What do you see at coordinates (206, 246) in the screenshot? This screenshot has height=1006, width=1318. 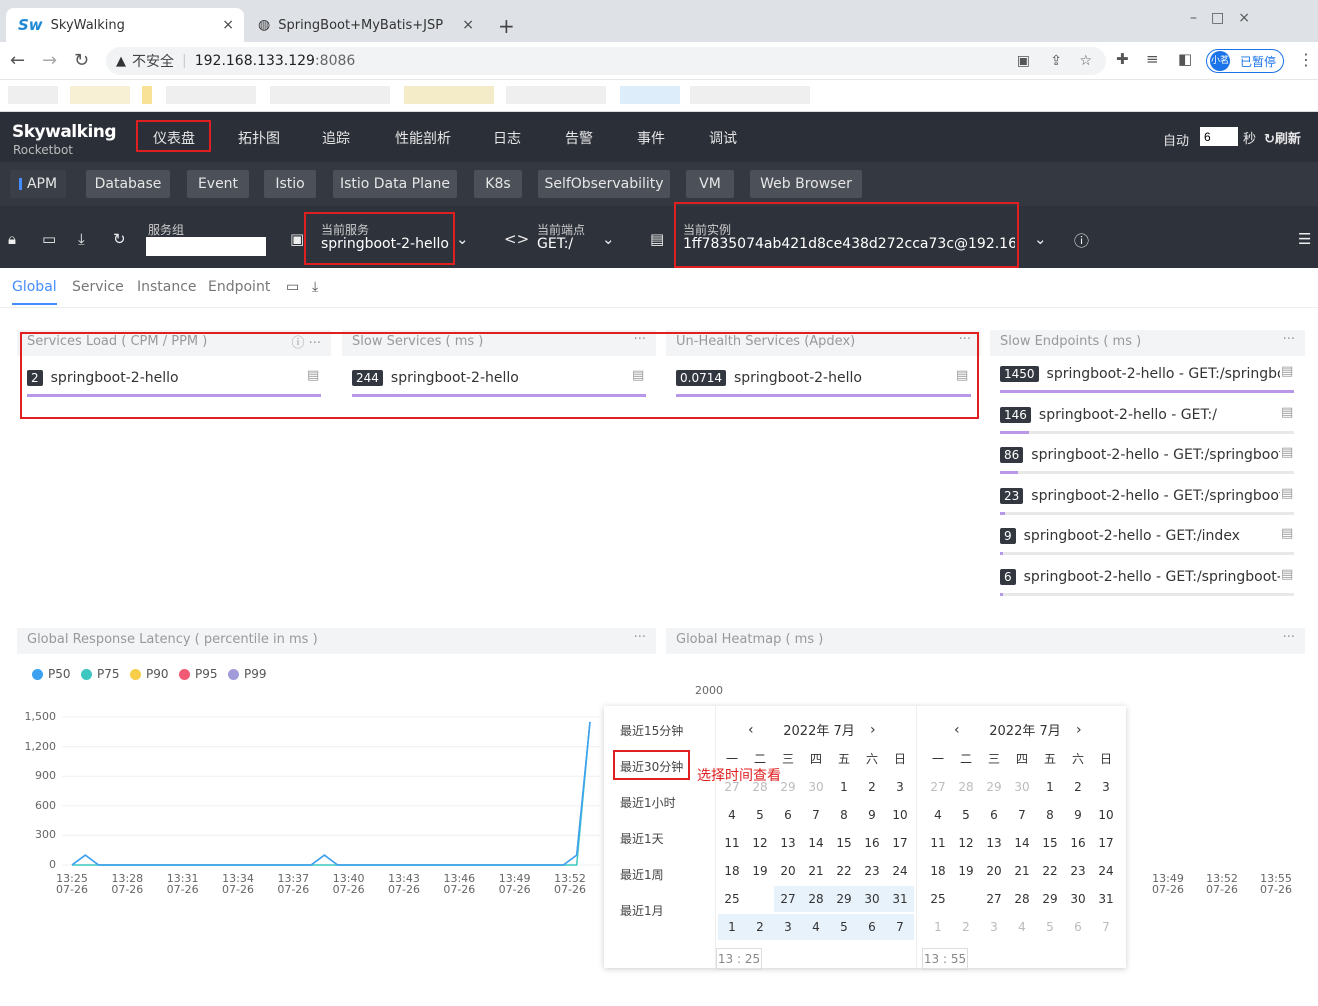 I see `group-input` at bounding box center [206, 246].